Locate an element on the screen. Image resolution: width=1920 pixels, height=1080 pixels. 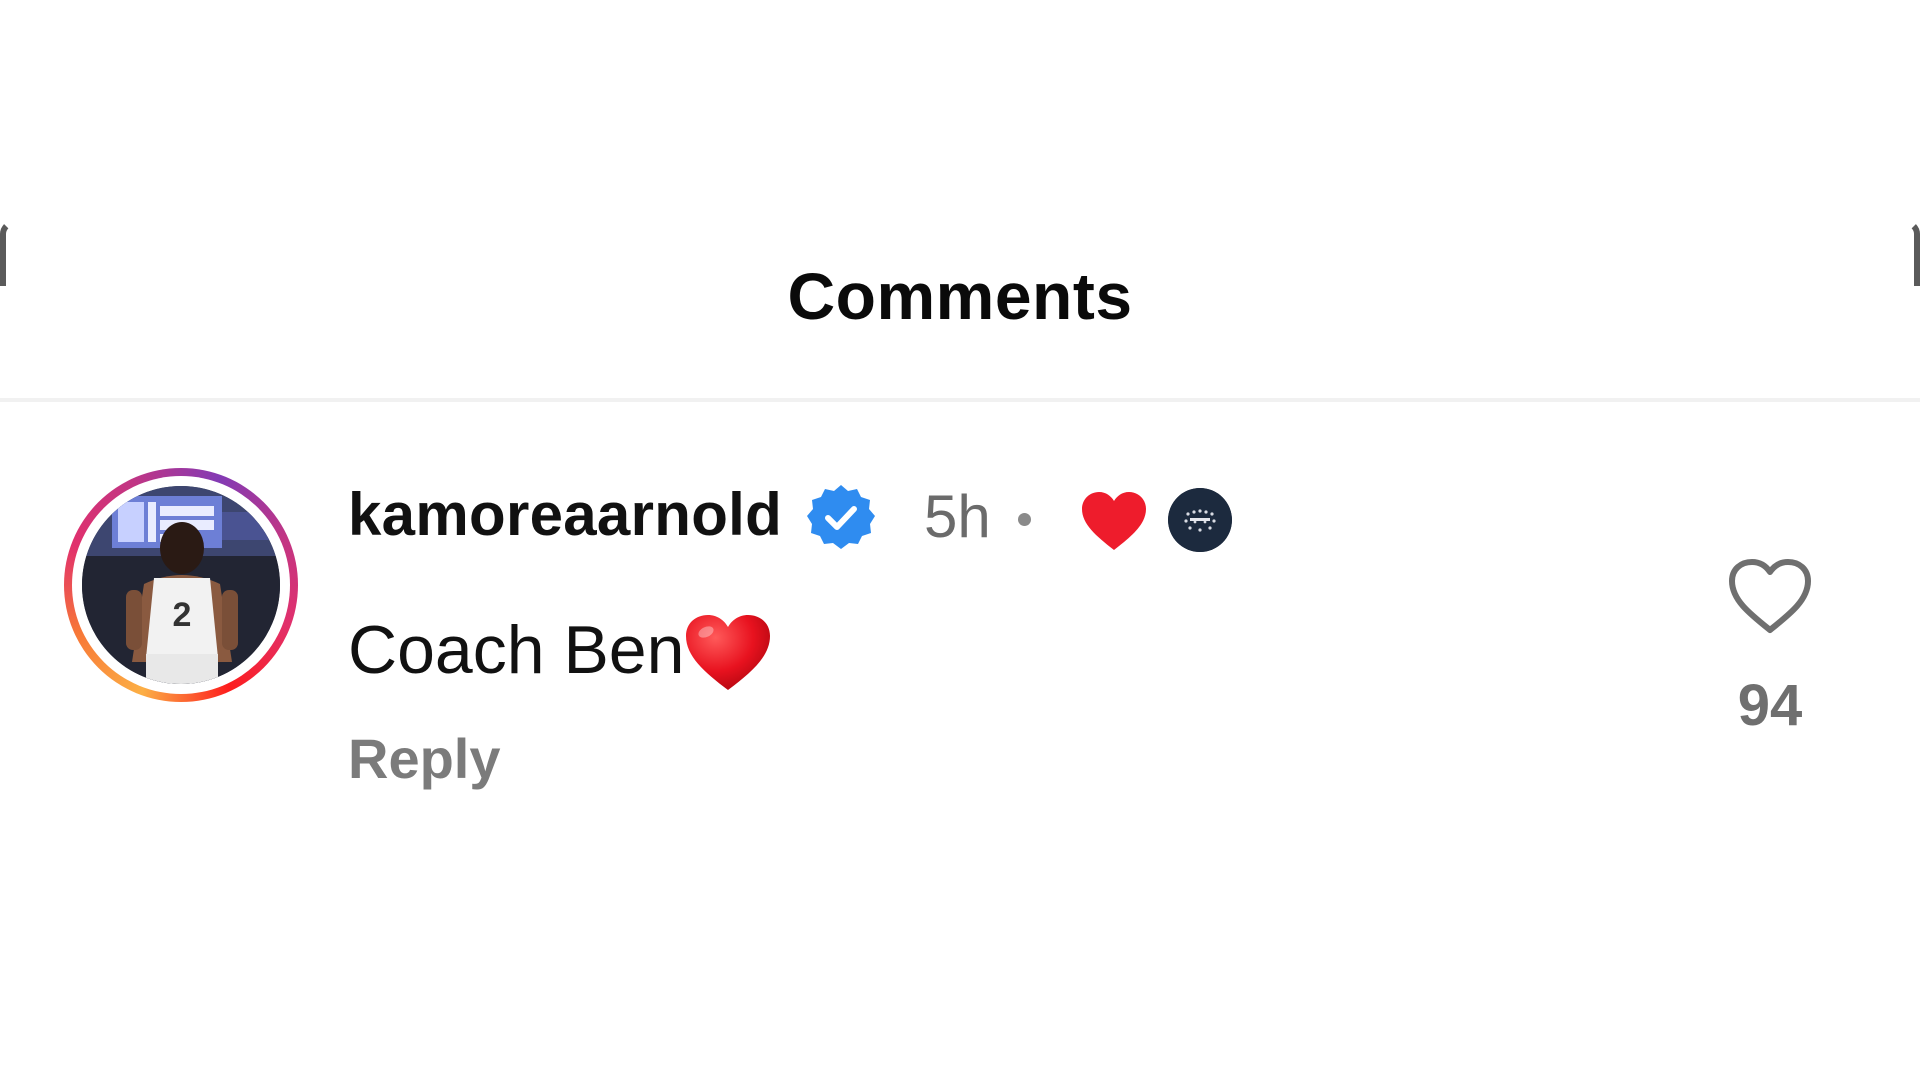
reply-button: Reply is located at coordinates (424, 758).